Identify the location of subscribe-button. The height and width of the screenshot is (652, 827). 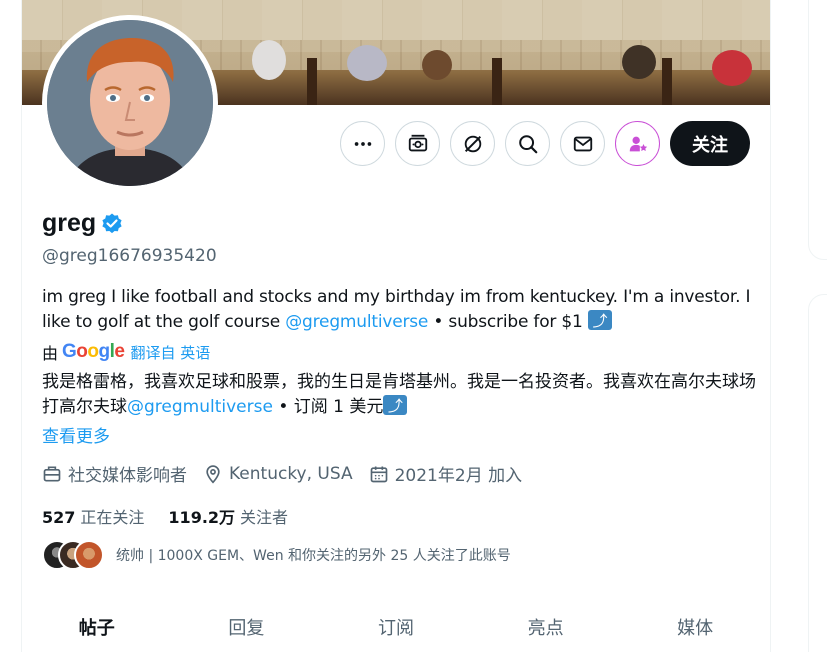
(417, 143).